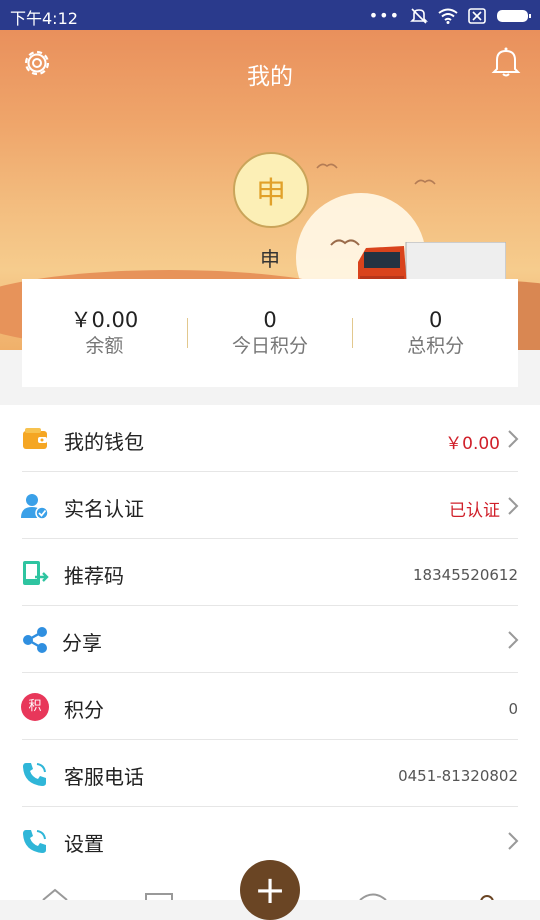 The width and height of the screenshot is (540, 920). I want to click on verification-status: 已认证, so click(474, 511).